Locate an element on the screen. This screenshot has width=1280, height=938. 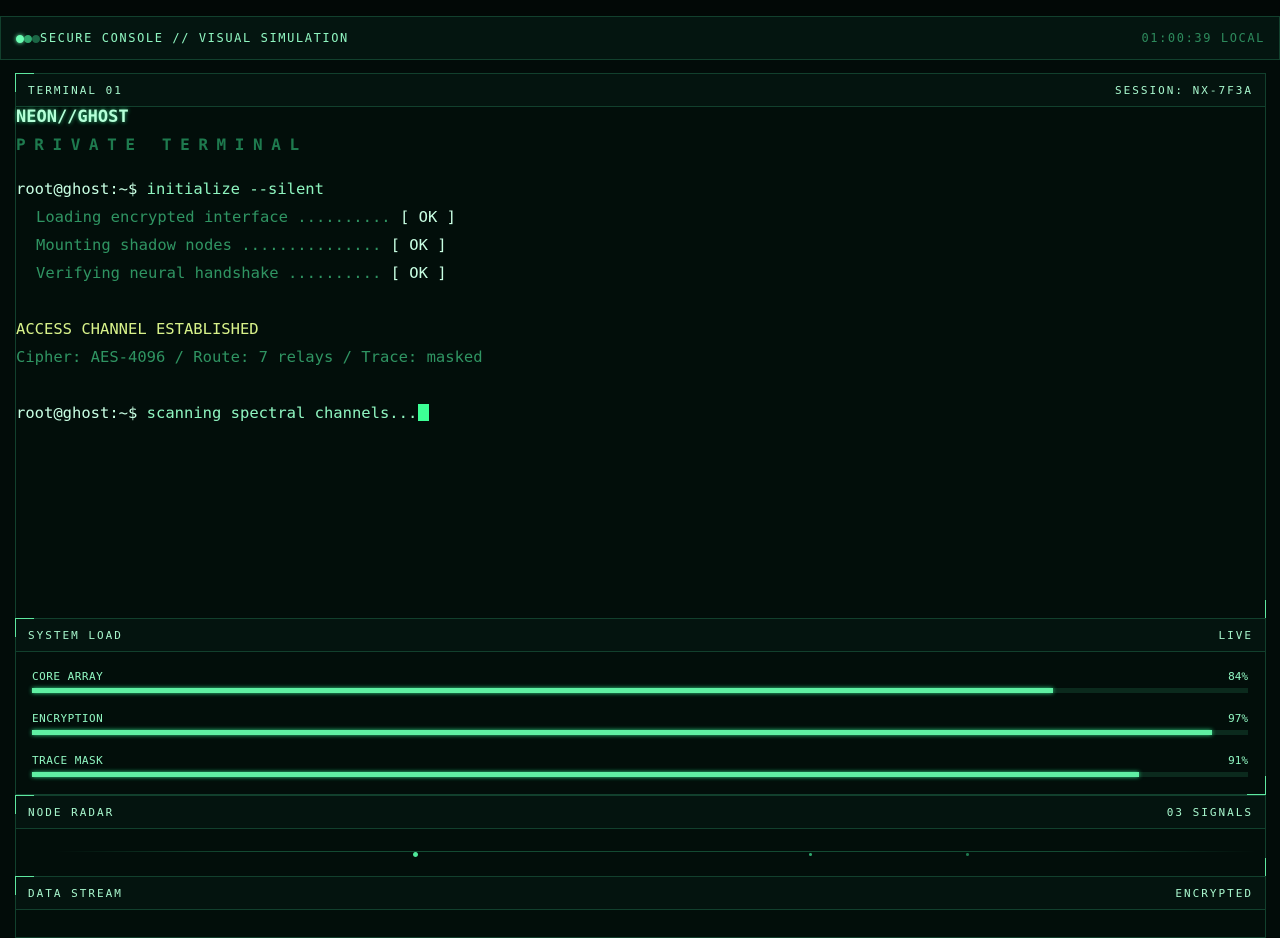
meter-label: TRACE MASK is located at coordinates (68, 760).